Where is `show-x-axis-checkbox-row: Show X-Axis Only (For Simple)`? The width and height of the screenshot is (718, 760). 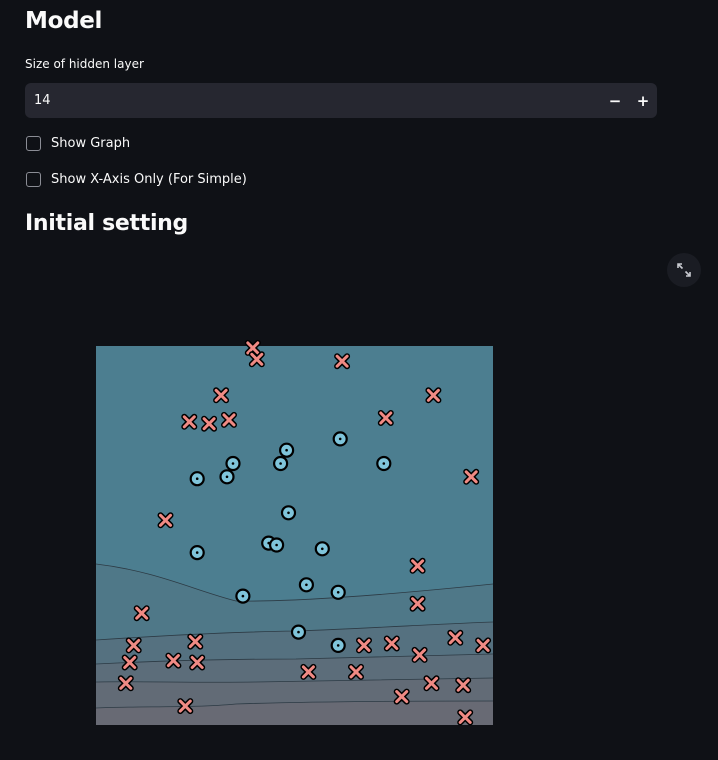
show-x-axis-checkbox-row: Show X-Axis Only (For Simple) is located at coordinates (136, 179).